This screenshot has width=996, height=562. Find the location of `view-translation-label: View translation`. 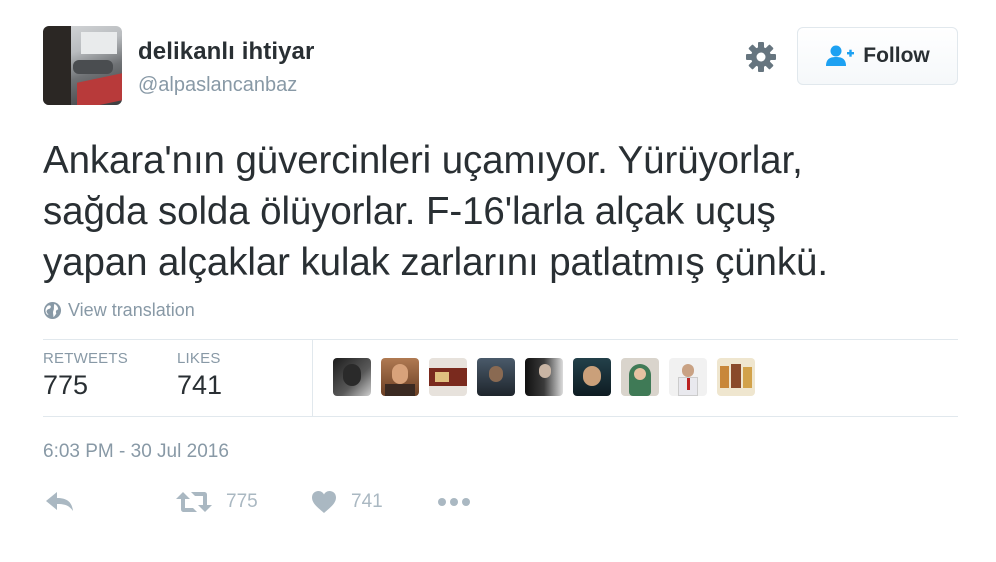

view-translation-label: View translation is located at coordinates (131, 310).